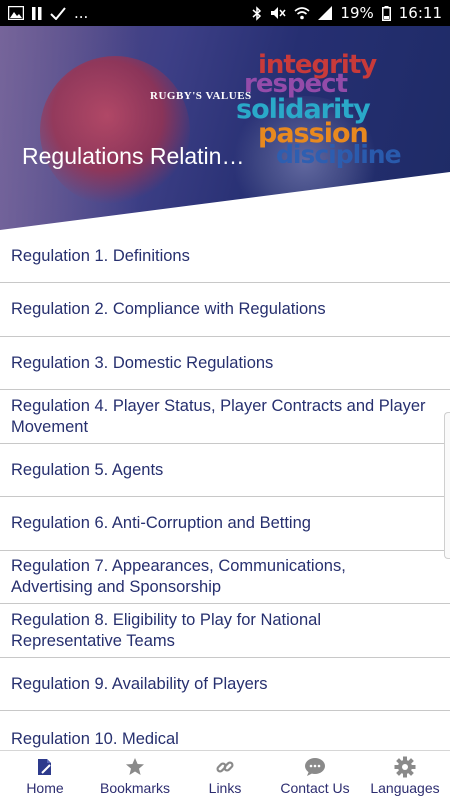  Describe the element at coordinates (225, 788) in the screenshot. I see `nav-links-label: Links` at that location.